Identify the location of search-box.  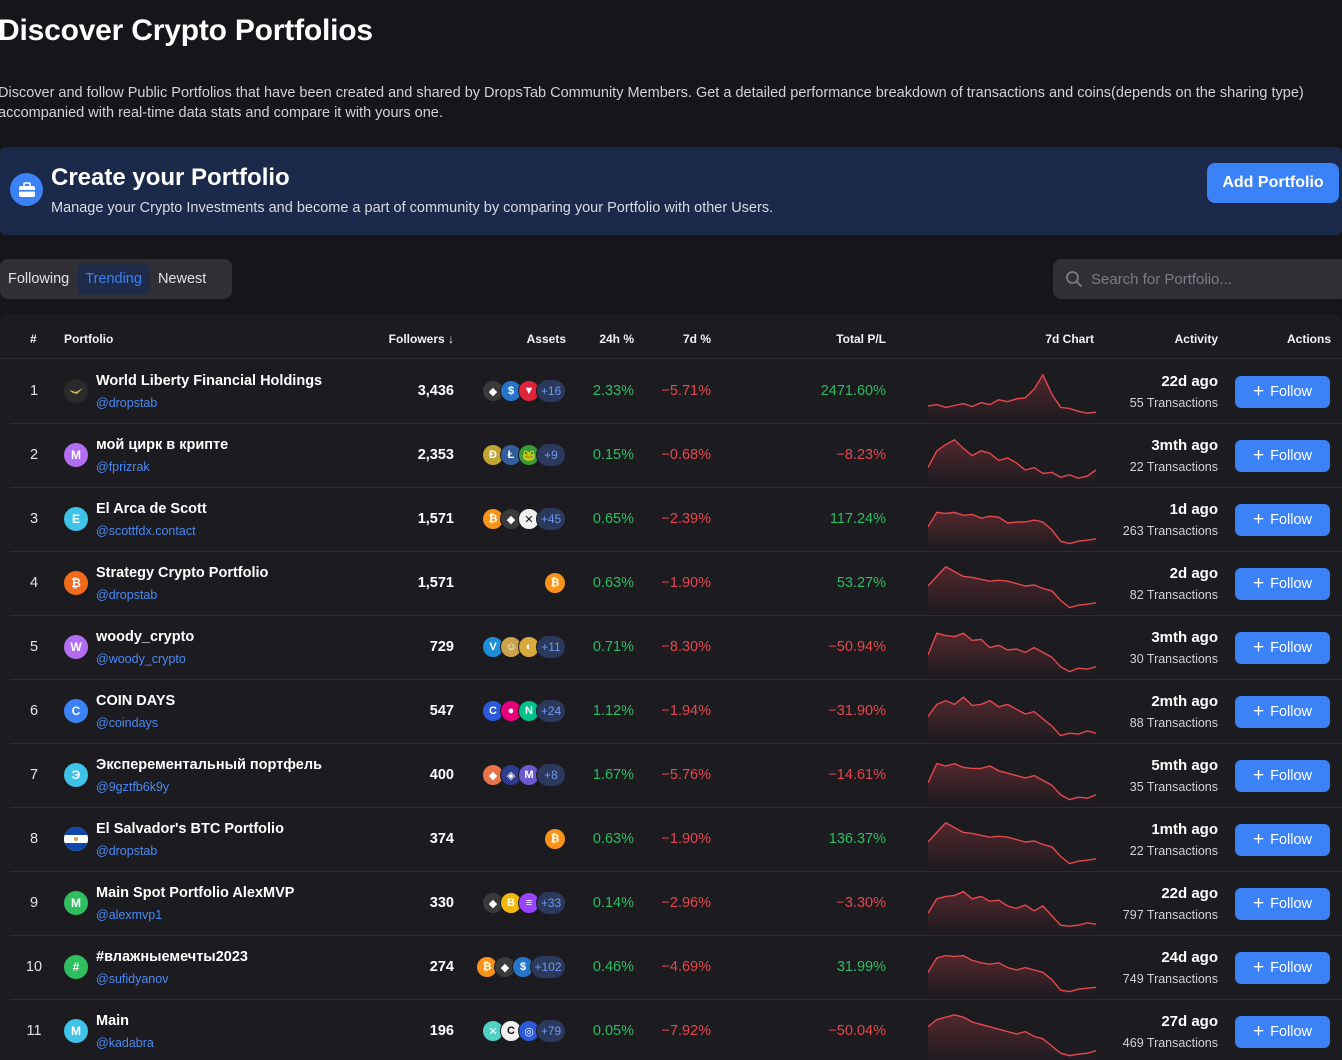
(1197, 279).